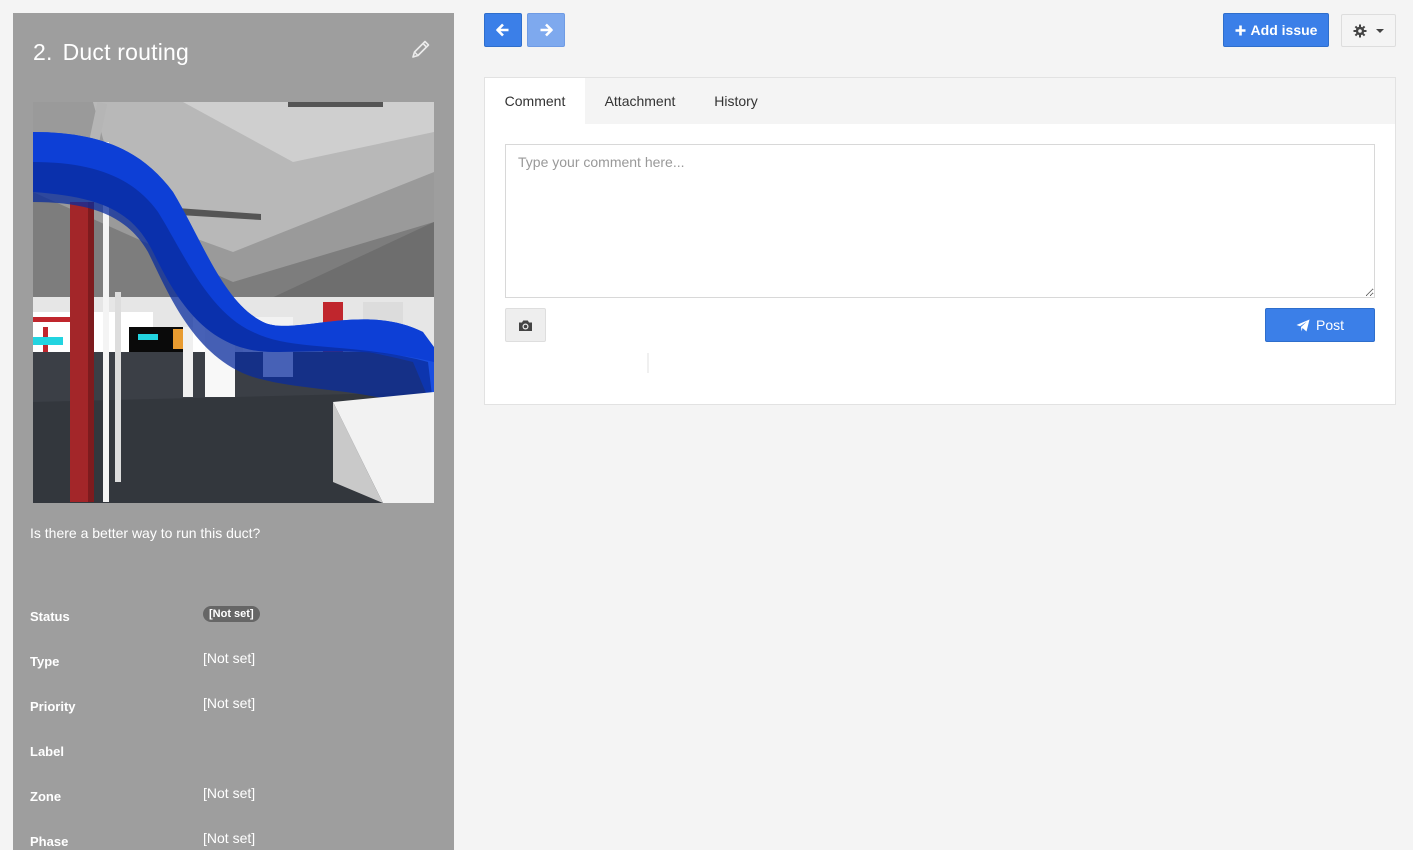 The width and height of the screenshot is (1413, 850). What do you see at coordinates (1329, 325) in the screenshot?
I see `post-label: Post` at bounding box center [1329, 325].